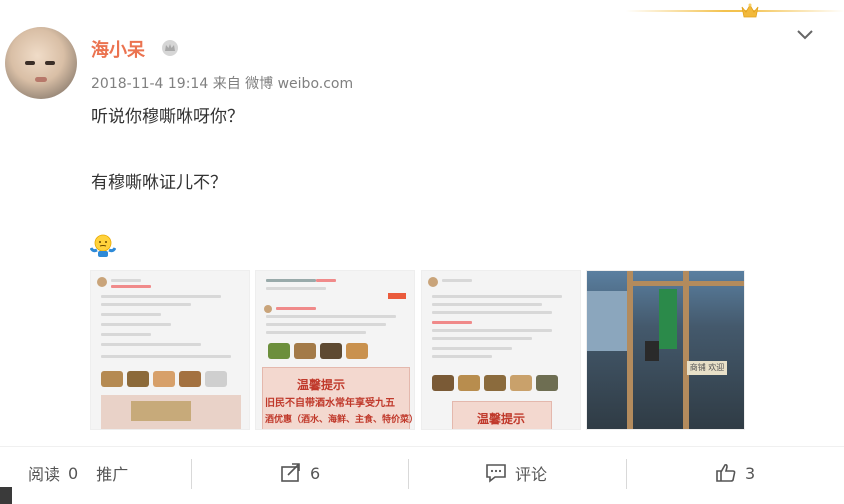 The height and width of the screenshot is (504, 844). Describe the element at coordinates (330, 403) in the screenshot. I see `sign-line-2a: 旧民不自带酒水常年享受九五` at that location.